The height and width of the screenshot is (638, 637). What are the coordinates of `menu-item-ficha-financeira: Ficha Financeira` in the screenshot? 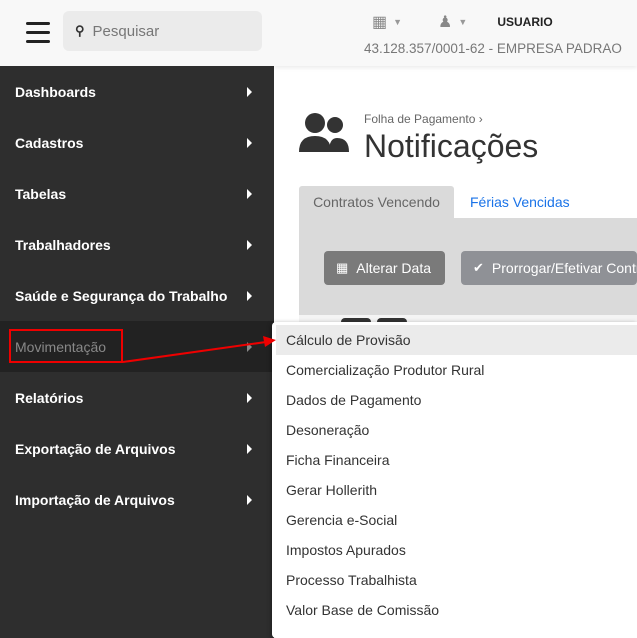 It's located at (454, 460).